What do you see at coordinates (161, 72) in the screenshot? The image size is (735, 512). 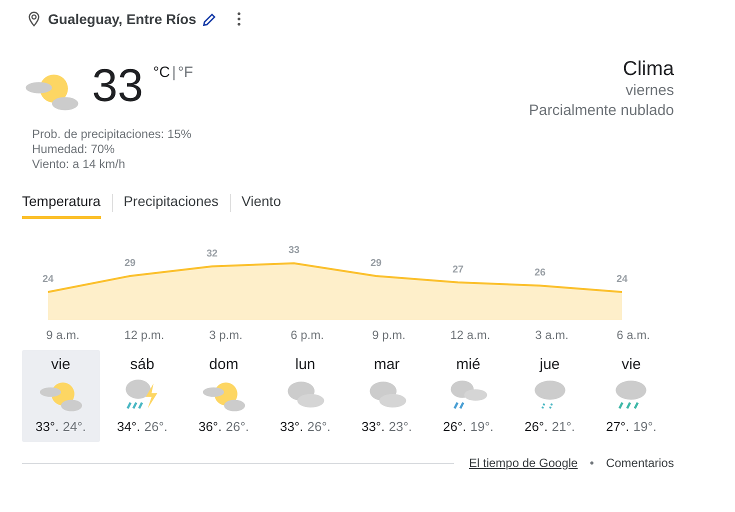 I see `celsius-unit-link: °C` at bounding box center [161, 72].